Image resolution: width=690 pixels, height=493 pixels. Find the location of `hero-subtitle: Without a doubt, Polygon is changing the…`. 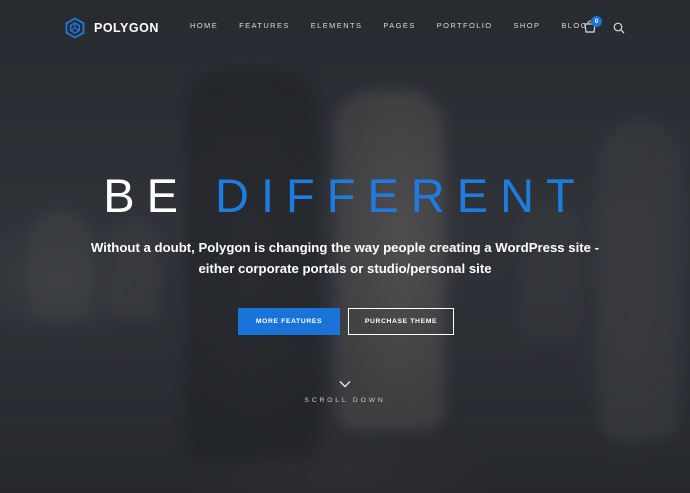

hero-subtitle: Without a doubt, Polygon is changing the… is located at coordinates (345, 258).